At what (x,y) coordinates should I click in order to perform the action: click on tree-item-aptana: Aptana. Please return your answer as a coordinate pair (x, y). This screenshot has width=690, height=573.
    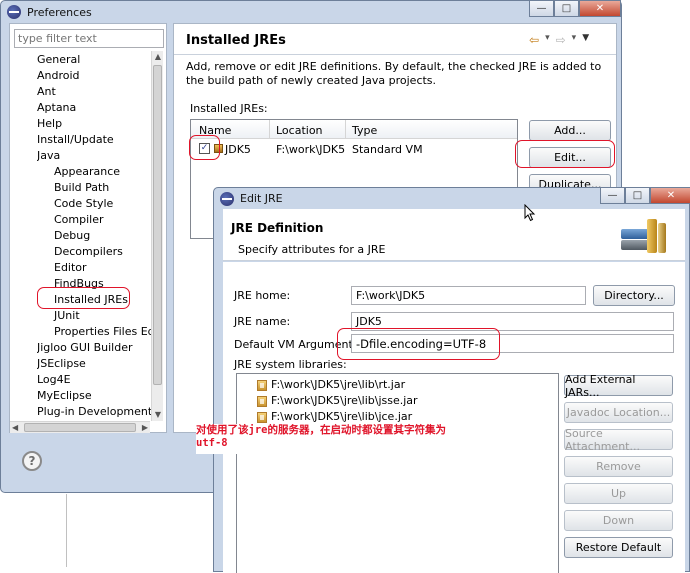
    Looking at the image, I should click on (56, 107).